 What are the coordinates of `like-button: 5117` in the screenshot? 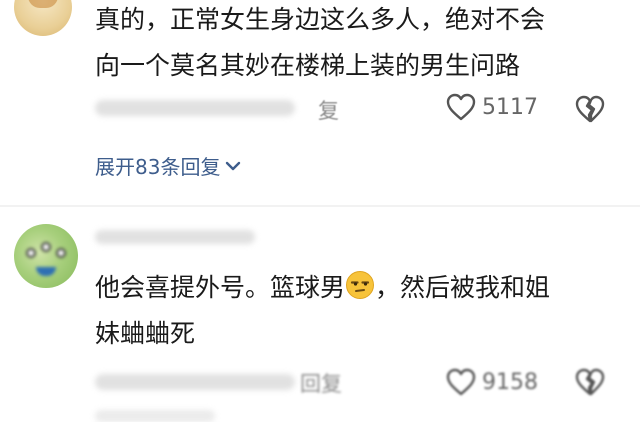 It's located at (492, 107).